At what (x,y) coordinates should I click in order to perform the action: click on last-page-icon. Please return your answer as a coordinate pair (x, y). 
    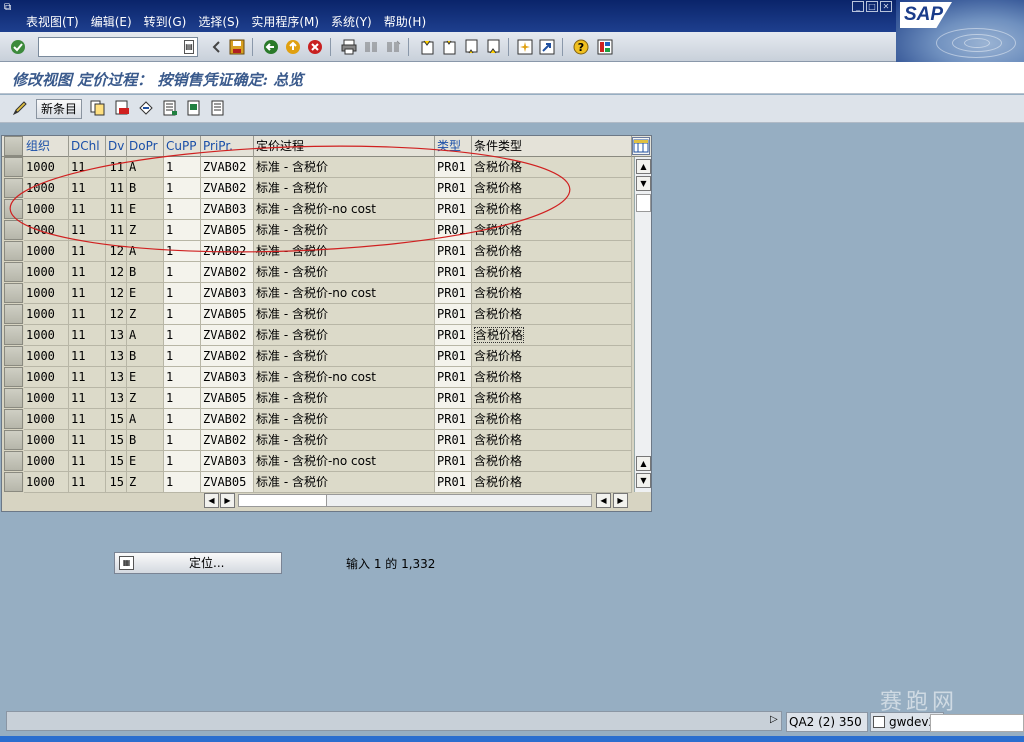
    Looking at the image, I should click on (493, 47).